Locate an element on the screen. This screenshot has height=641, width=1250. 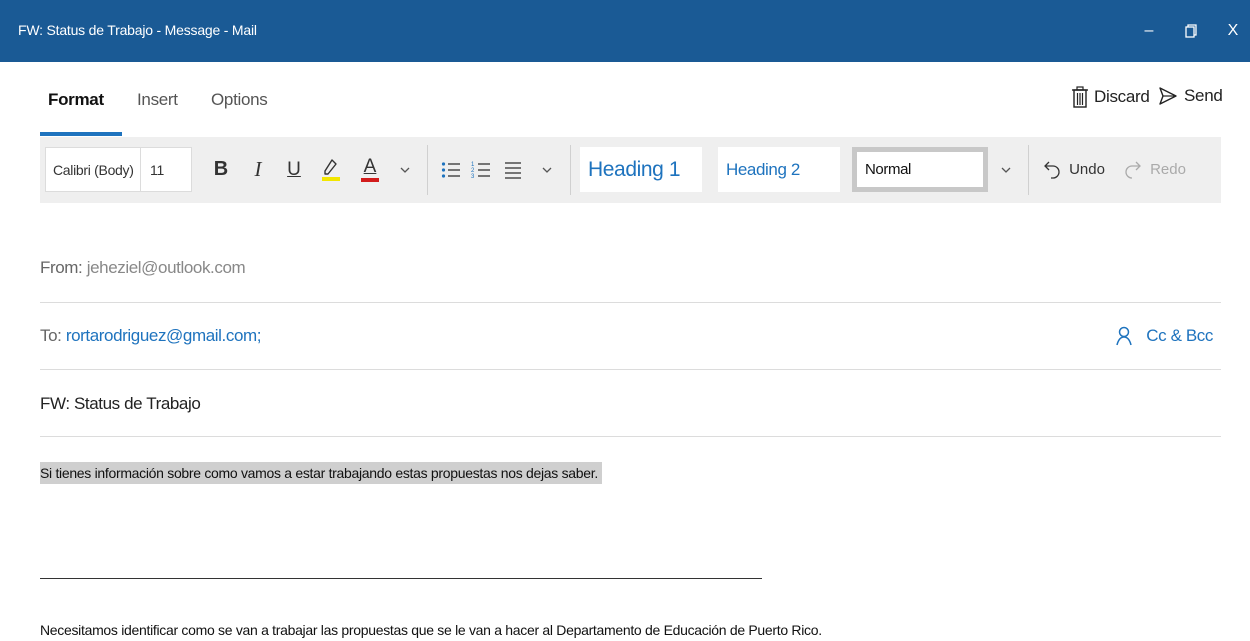
font-size-value: 11 is located at coordinates (157, 169).